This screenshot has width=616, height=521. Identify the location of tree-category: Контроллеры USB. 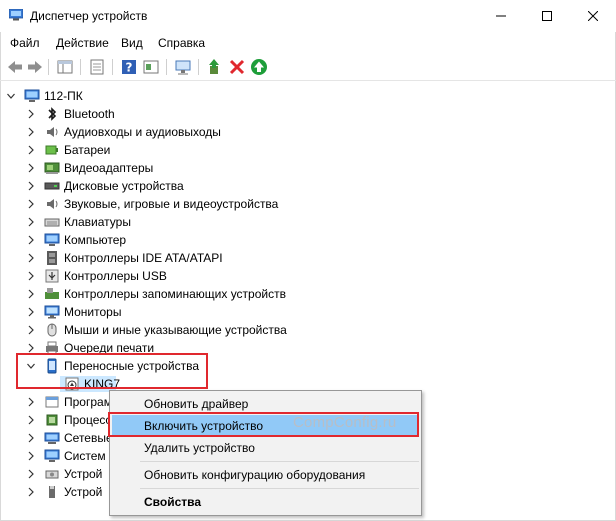
(308, 276).